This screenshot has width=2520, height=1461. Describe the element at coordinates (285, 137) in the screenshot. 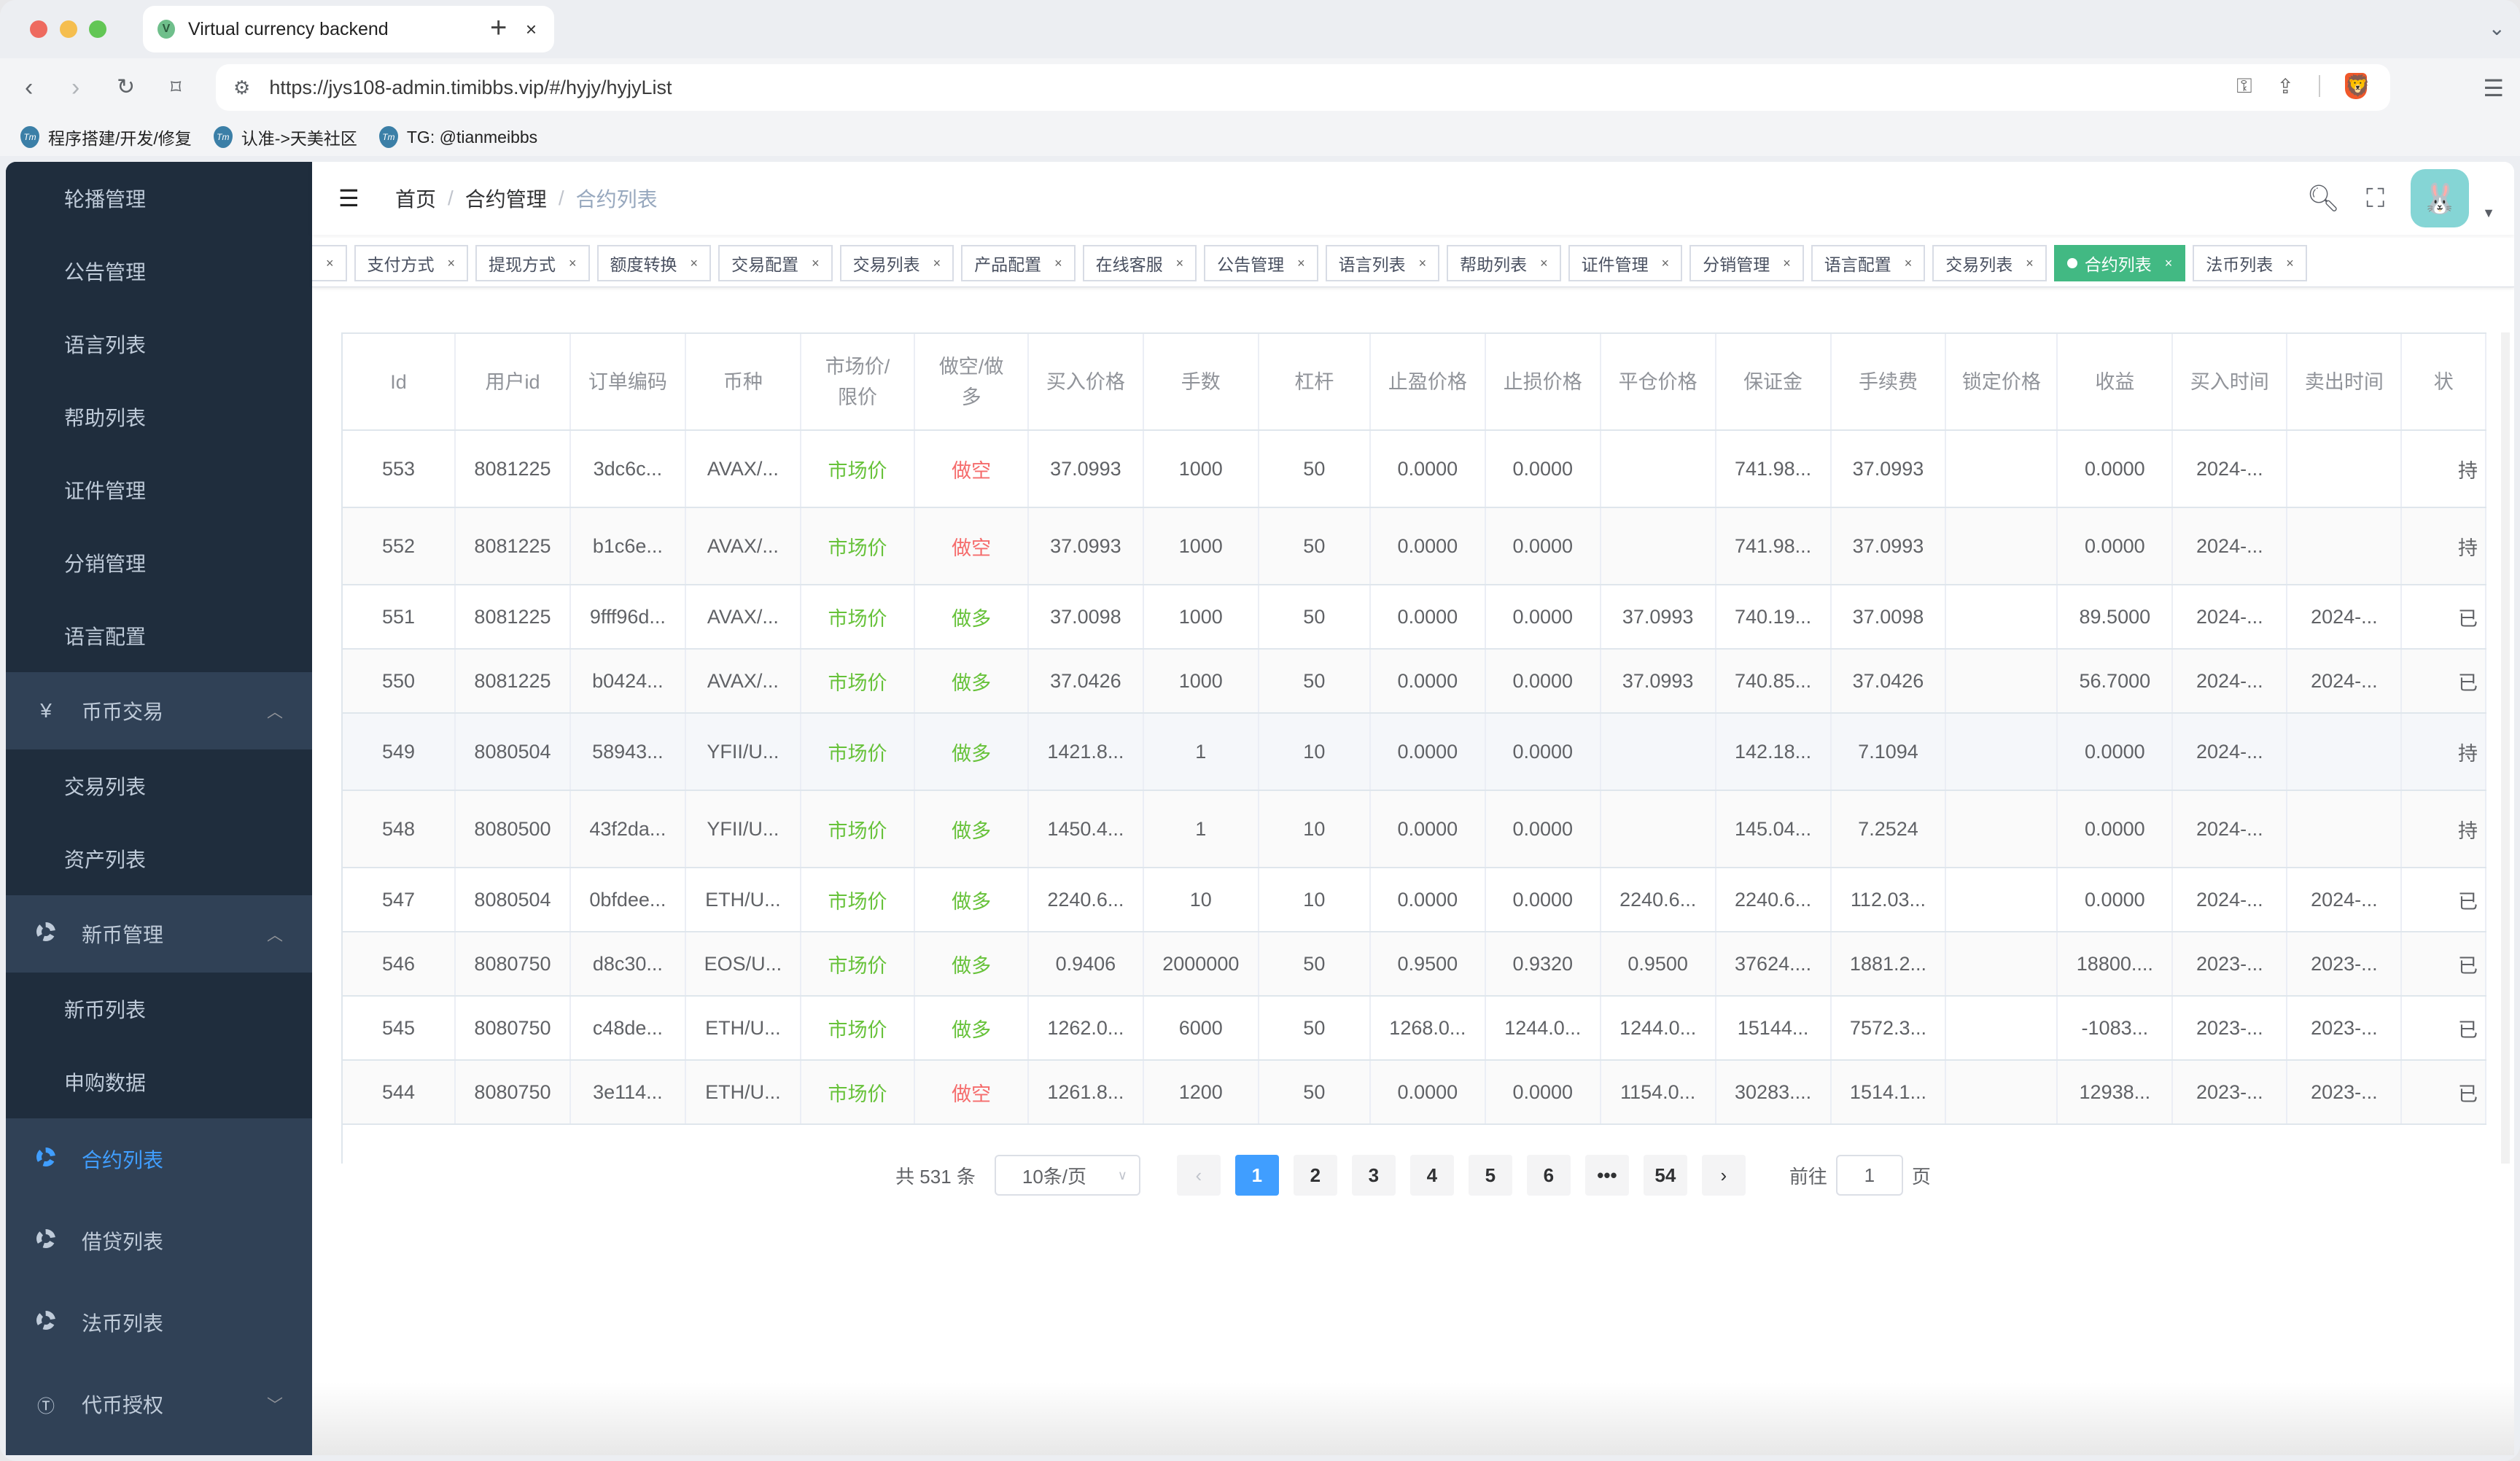

I see `bookmark-item: Tm 认准->天美社区` at that location.